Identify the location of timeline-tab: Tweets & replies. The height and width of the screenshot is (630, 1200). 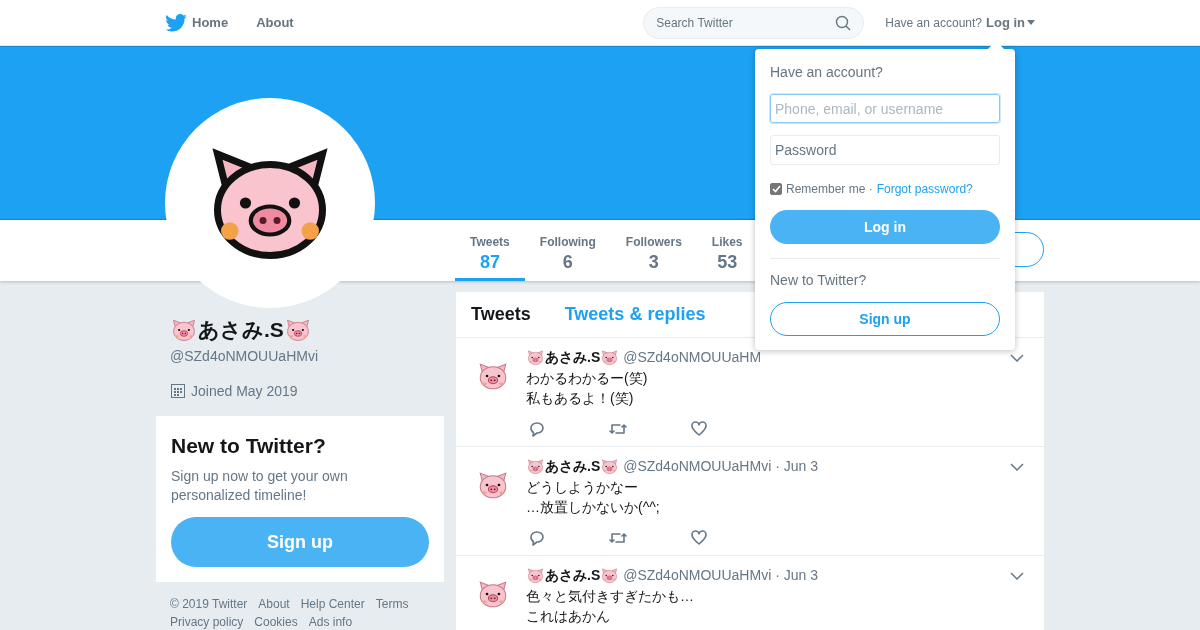
(635, 314).